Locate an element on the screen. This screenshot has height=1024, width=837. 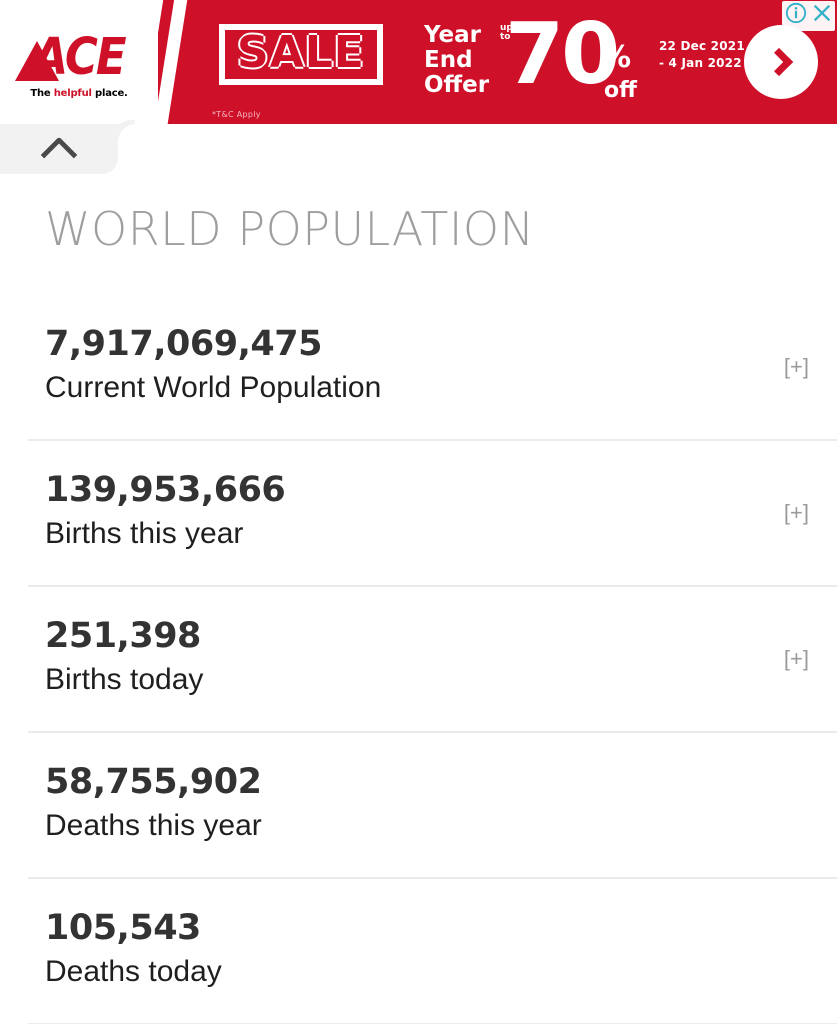
sale-badge: SALE is located at coordinates (301, 54).